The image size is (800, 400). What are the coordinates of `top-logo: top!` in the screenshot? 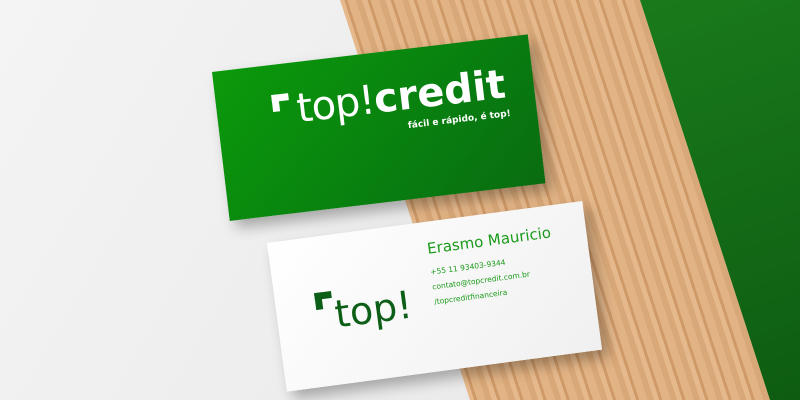 It's located at (364, 308).